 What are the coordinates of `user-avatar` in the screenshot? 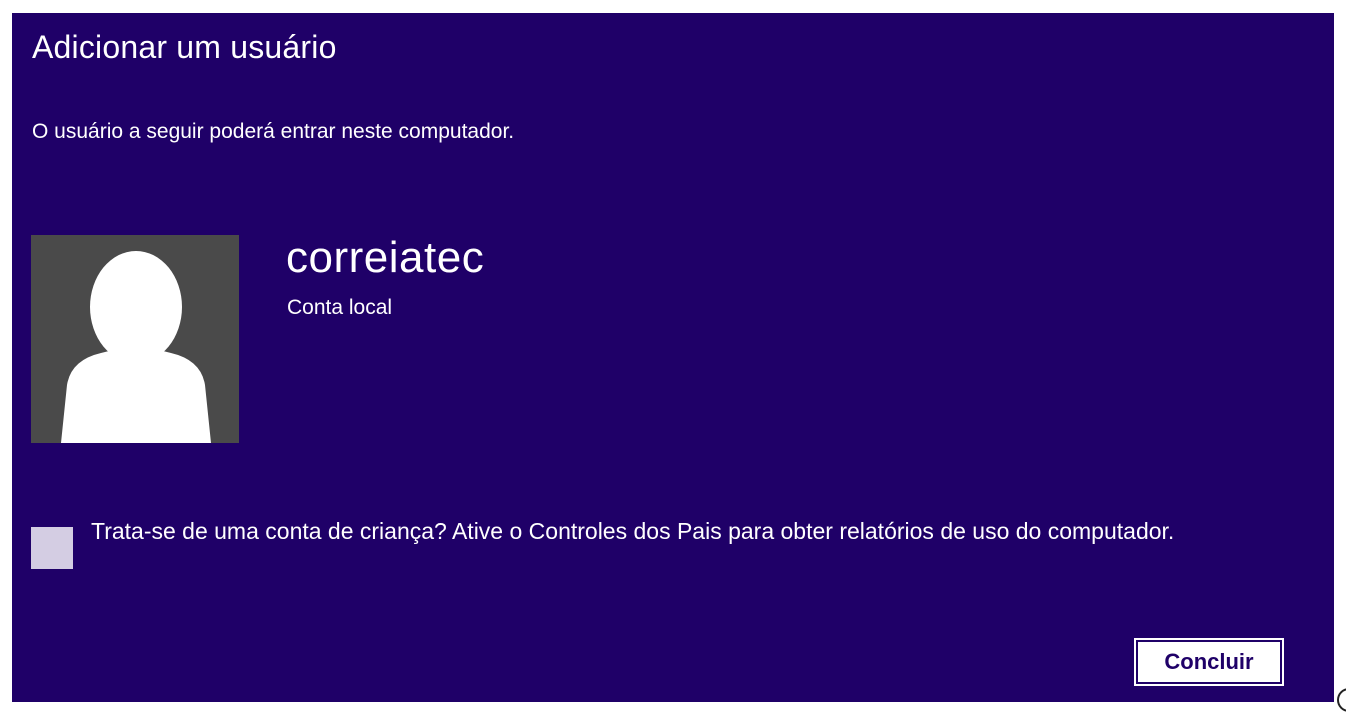 It's located at (135, 339).